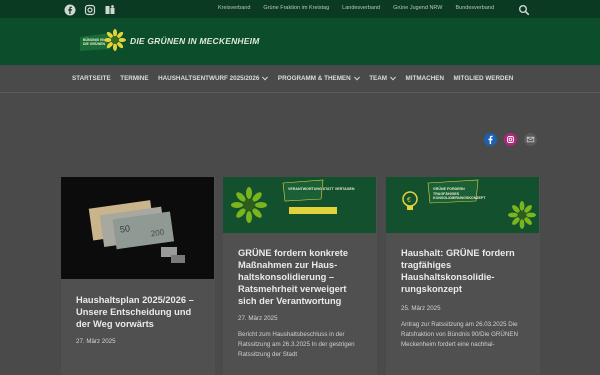 This screenshot has width=600, height=375. What do you see at coordinates (110, 9) in the screenshot?
I see `medium-icon` at bounding box center [110, 9].